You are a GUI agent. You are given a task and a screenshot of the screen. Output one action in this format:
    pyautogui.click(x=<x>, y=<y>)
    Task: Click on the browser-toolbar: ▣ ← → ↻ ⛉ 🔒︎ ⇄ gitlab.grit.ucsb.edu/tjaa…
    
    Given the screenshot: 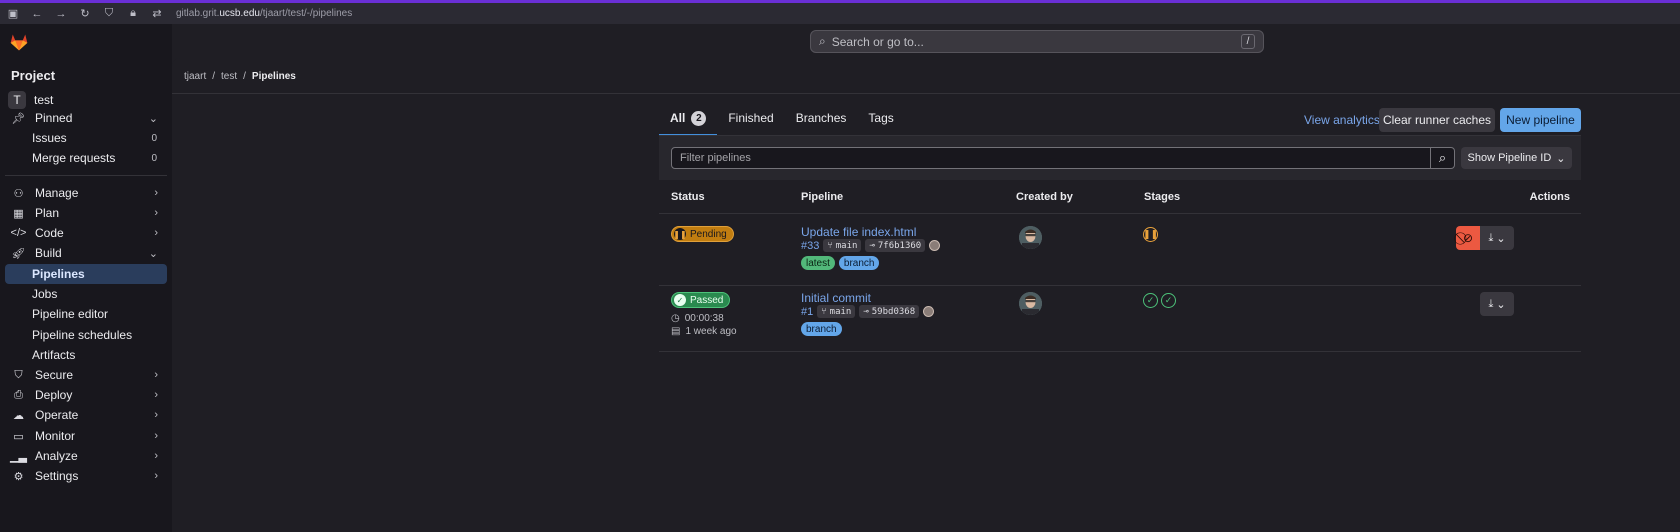 What is the action you would take?
    pyautogui.click(x=840, y=12)
    